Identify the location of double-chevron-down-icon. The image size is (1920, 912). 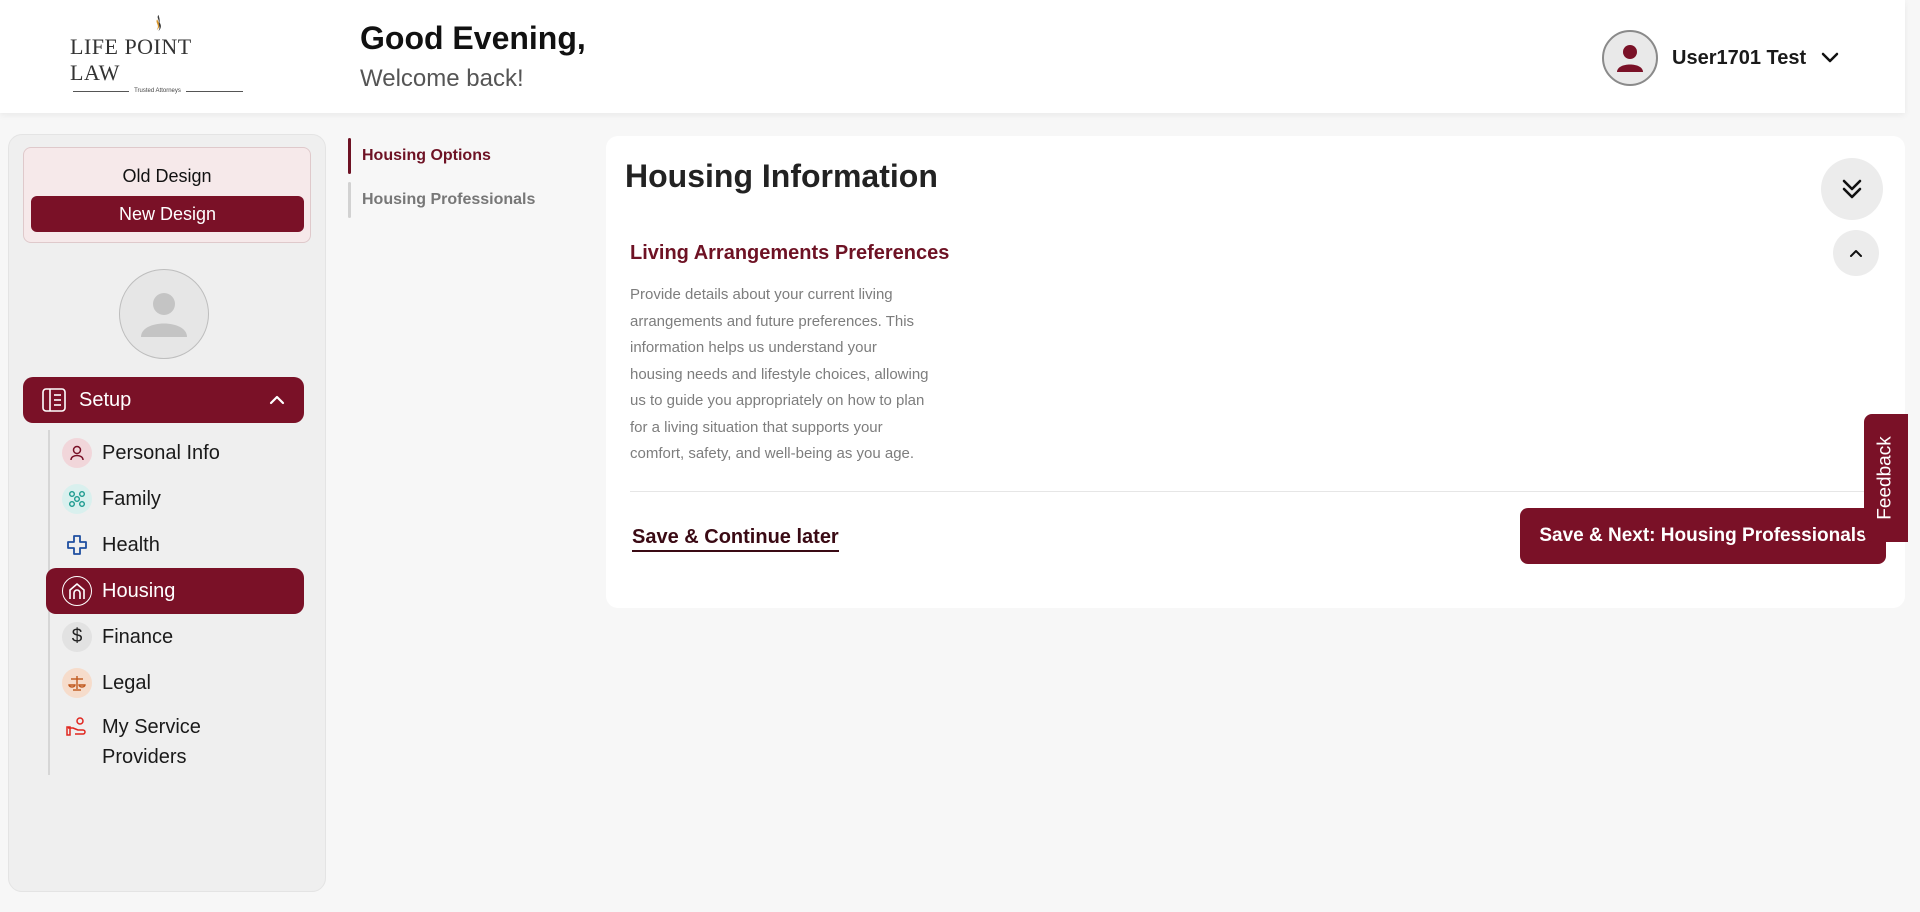
(1852, 189).